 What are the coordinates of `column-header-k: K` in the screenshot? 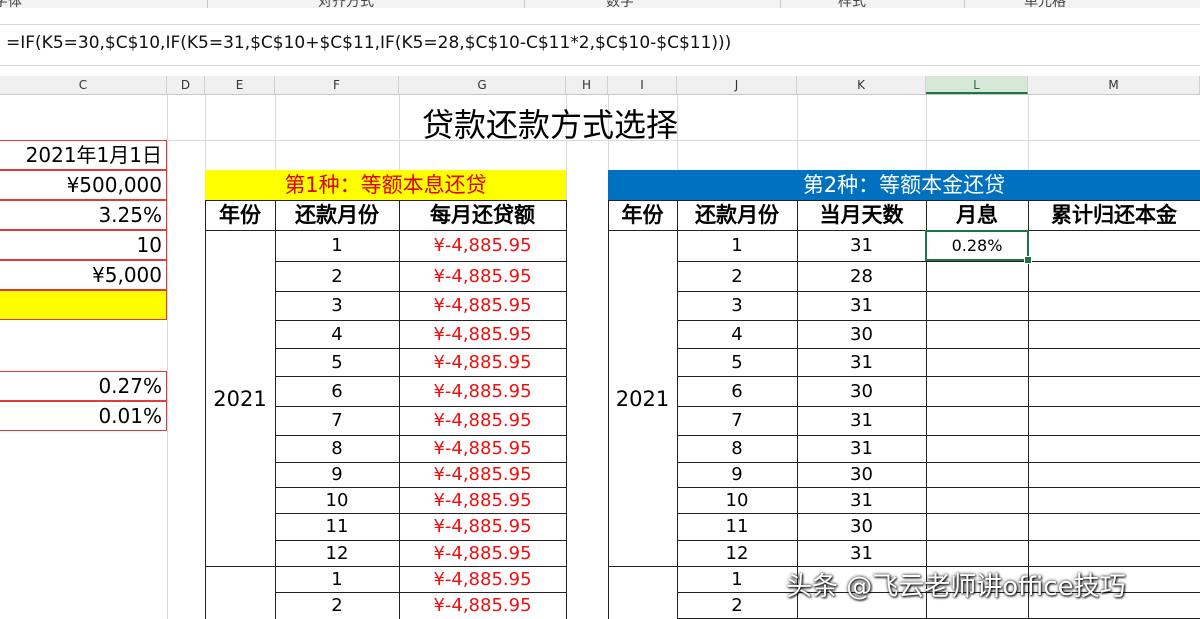 It's located at (861, 85).